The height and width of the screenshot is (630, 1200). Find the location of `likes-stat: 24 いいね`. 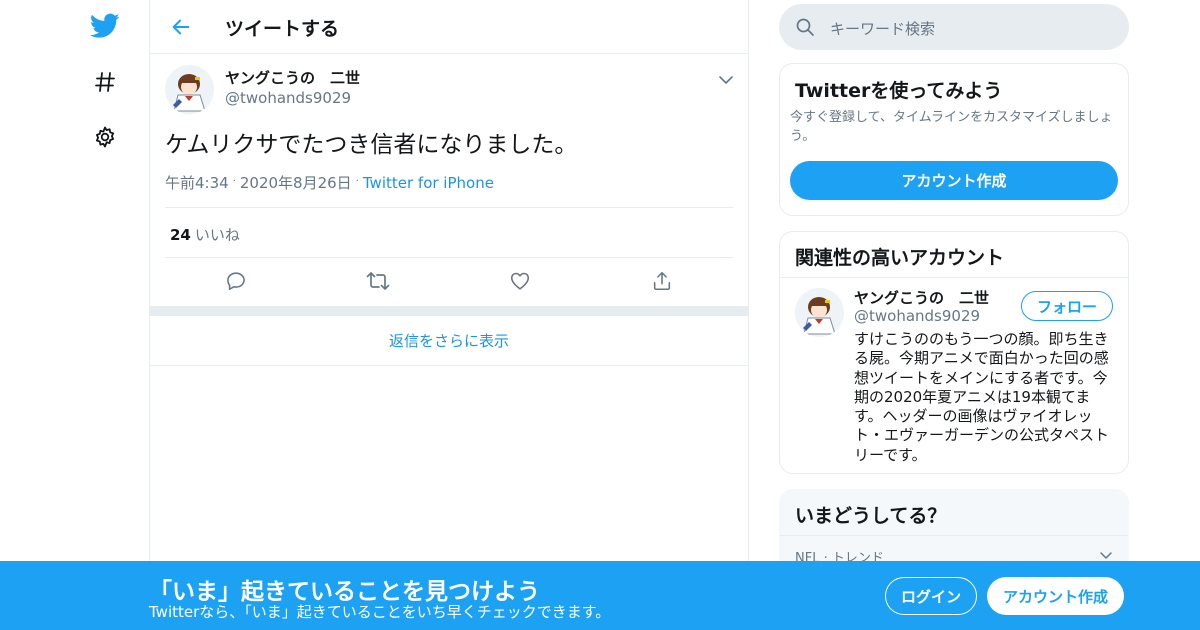

likes-stat: 24 いいね is located at coordinates (205, 234).